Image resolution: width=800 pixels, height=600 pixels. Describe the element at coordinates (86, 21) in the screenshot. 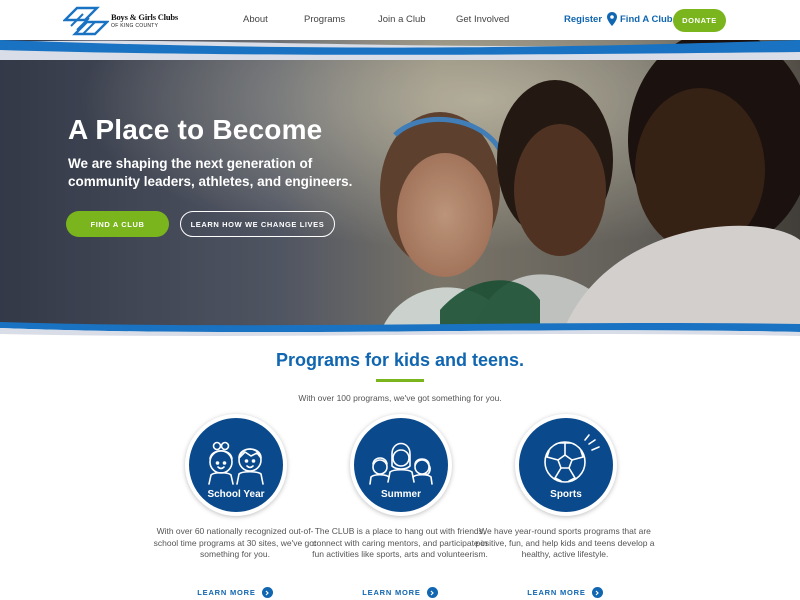

I see `logo-icon` at that location.